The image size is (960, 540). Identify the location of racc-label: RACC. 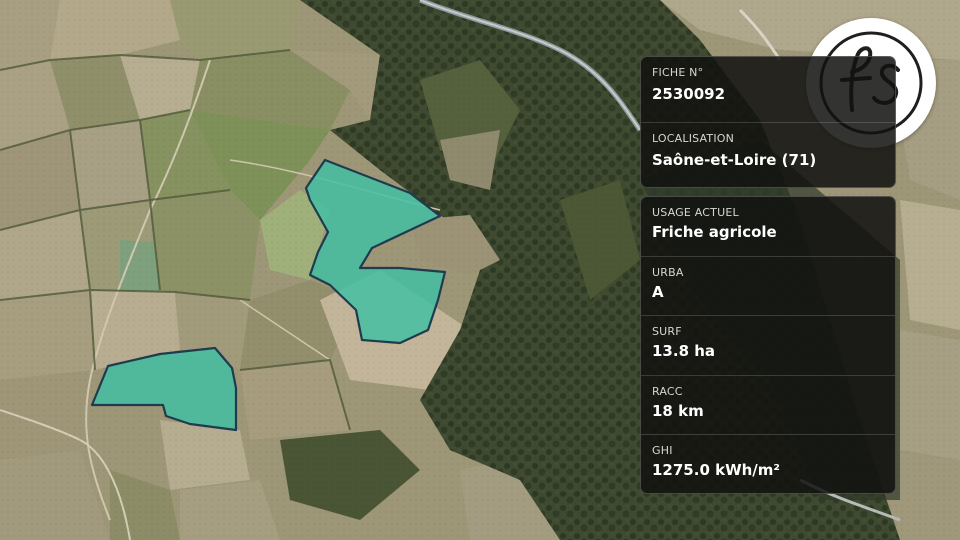
(667, 391).